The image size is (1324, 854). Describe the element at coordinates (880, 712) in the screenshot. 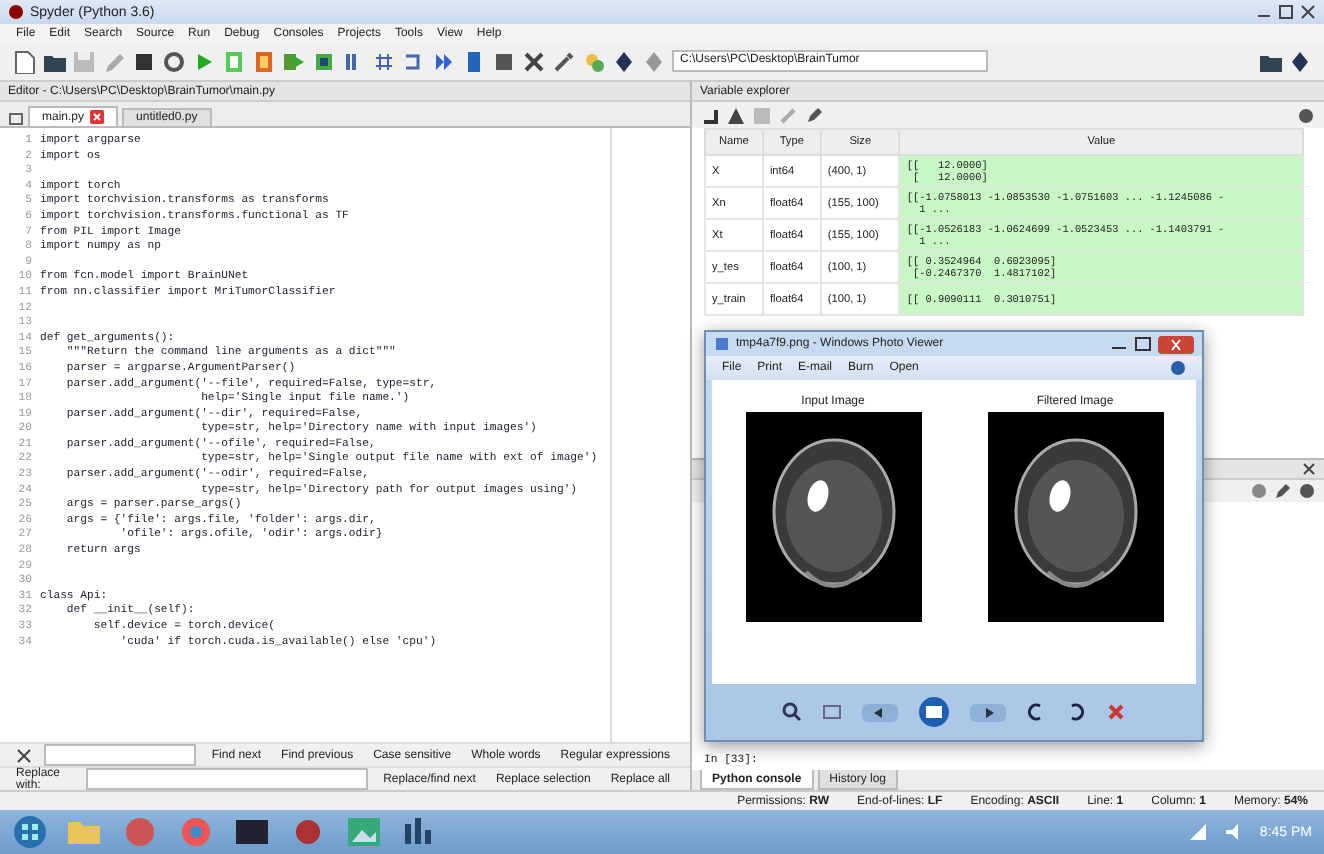

I see `previous-icon` at that location.